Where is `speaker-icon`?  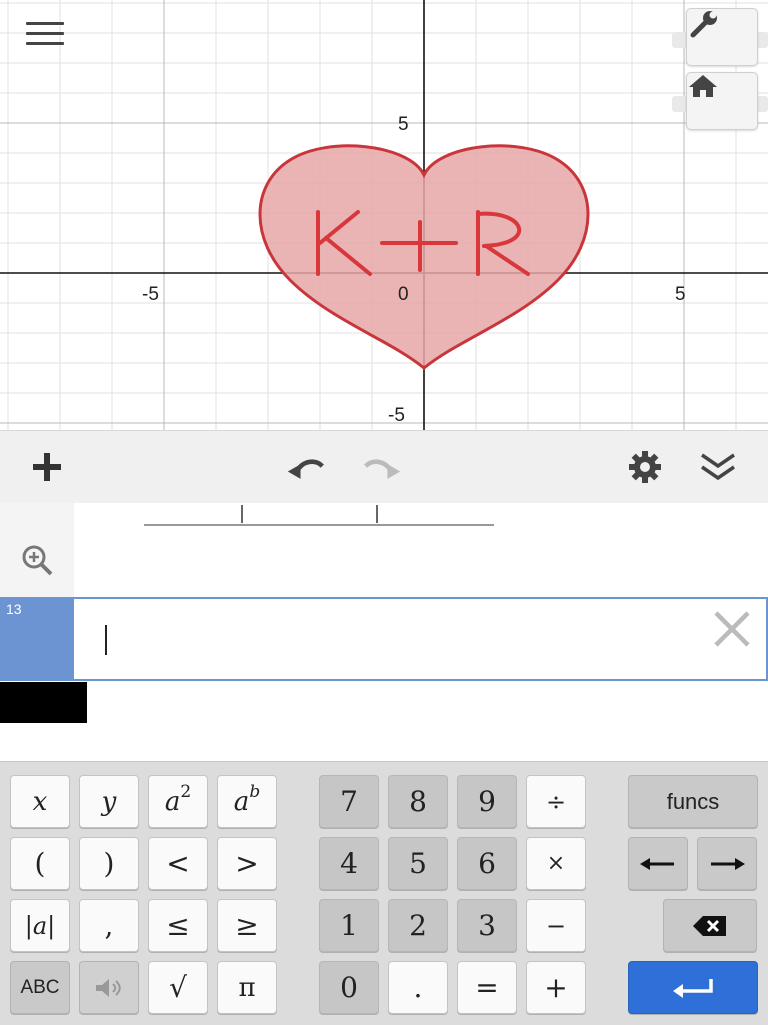 speaker-icon is located at coordinates (108, 987).